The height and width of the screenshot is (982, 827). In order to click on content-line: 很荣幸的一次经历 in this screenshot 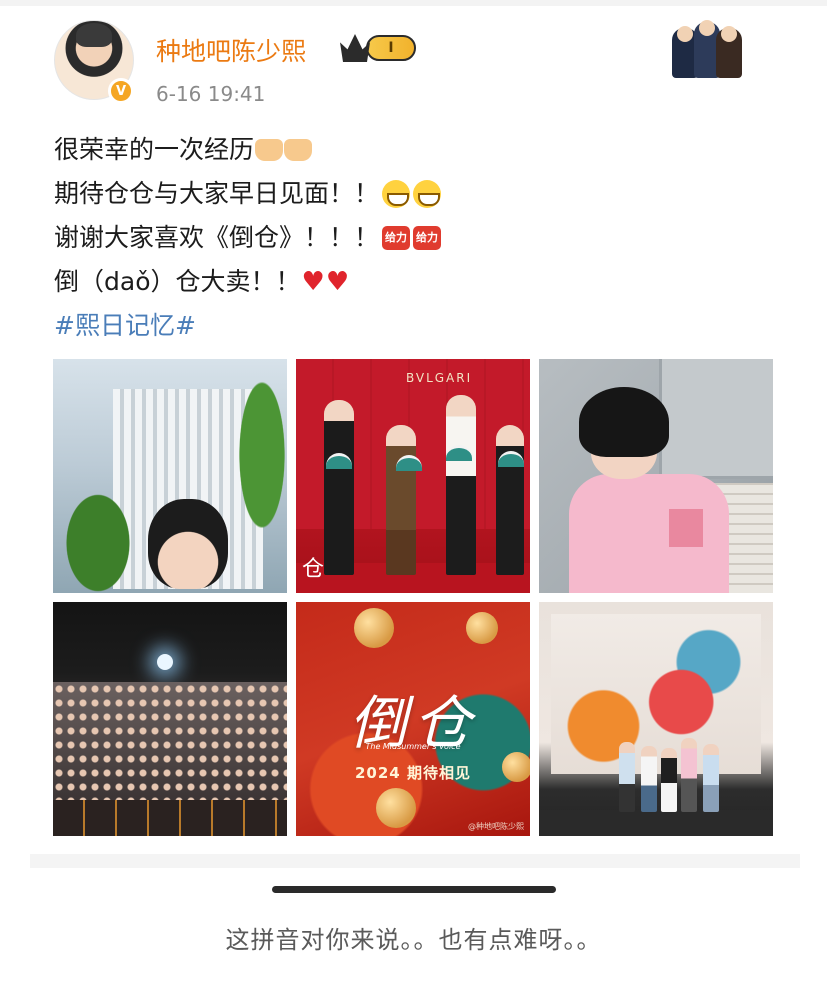, I will do `click(414, 150)`.